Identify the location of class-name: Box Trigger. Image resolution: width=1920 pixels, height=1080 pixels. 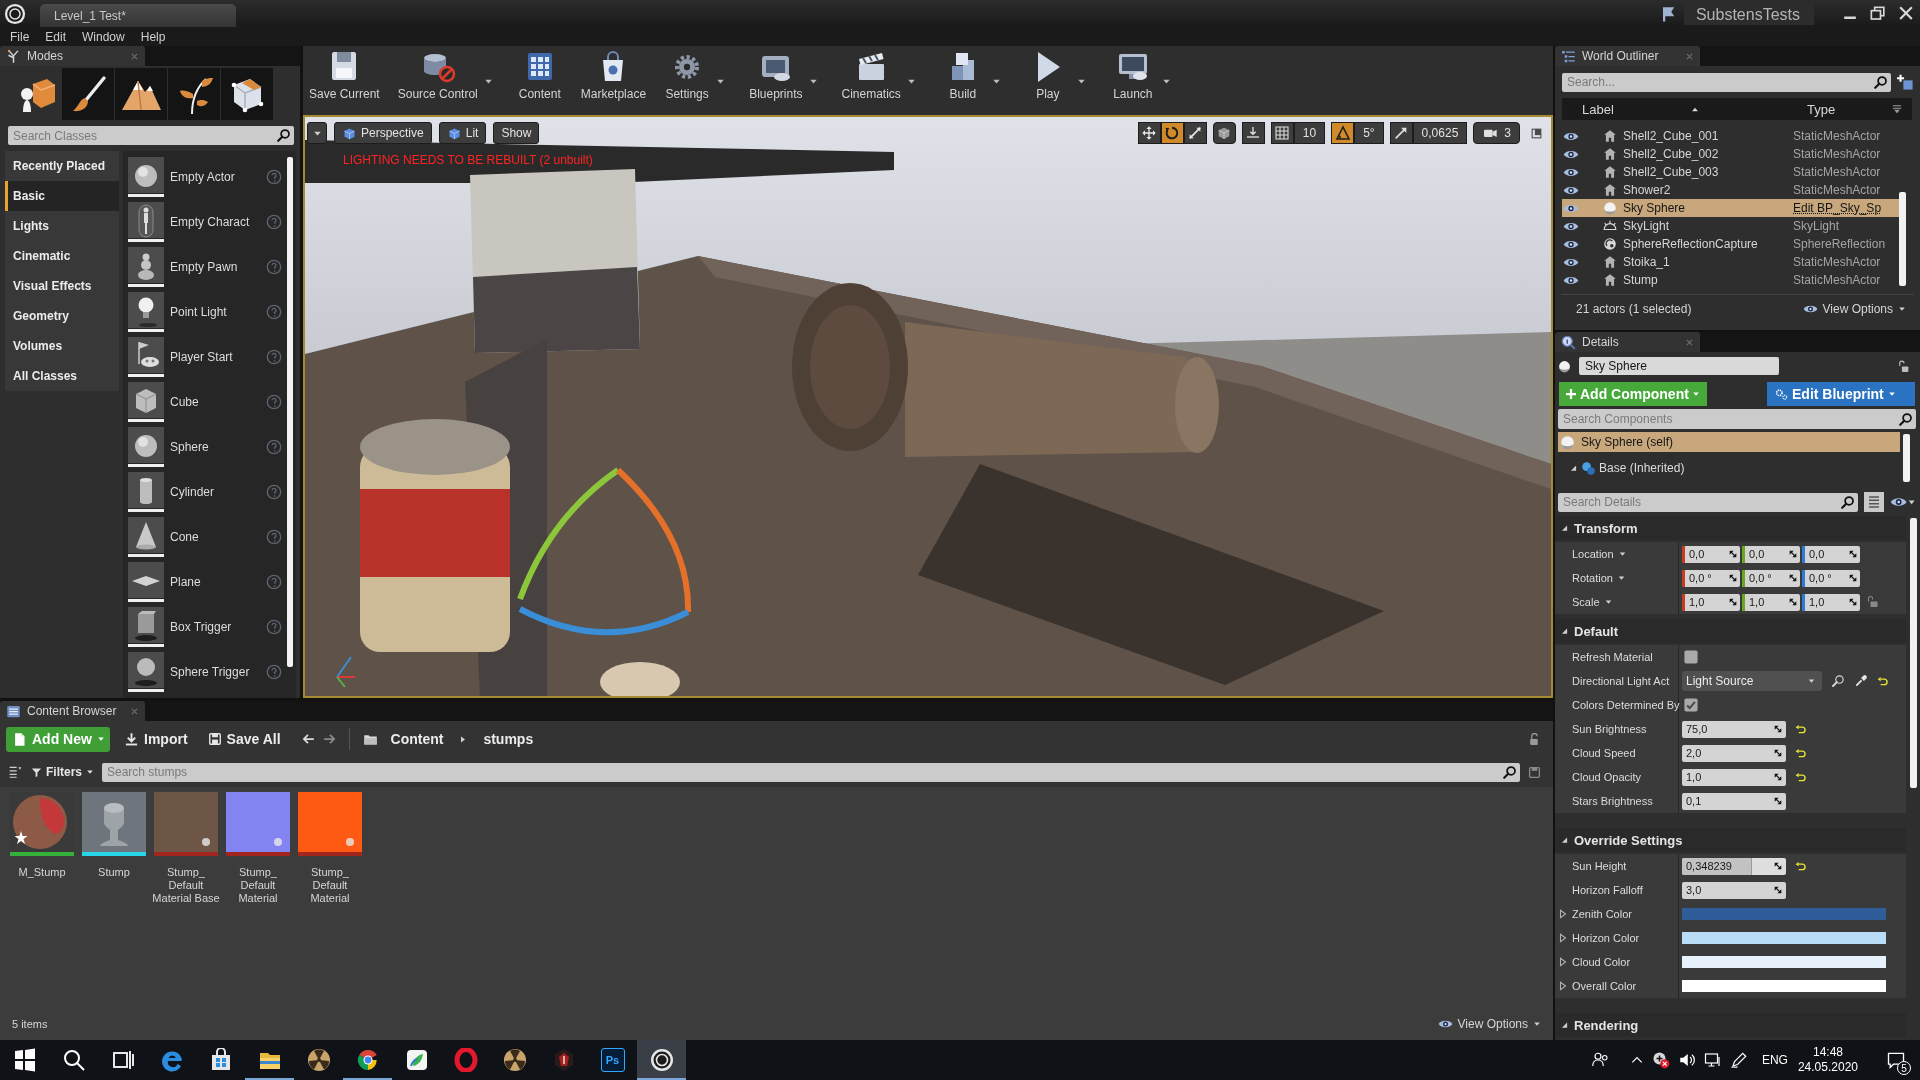
(215, 626).